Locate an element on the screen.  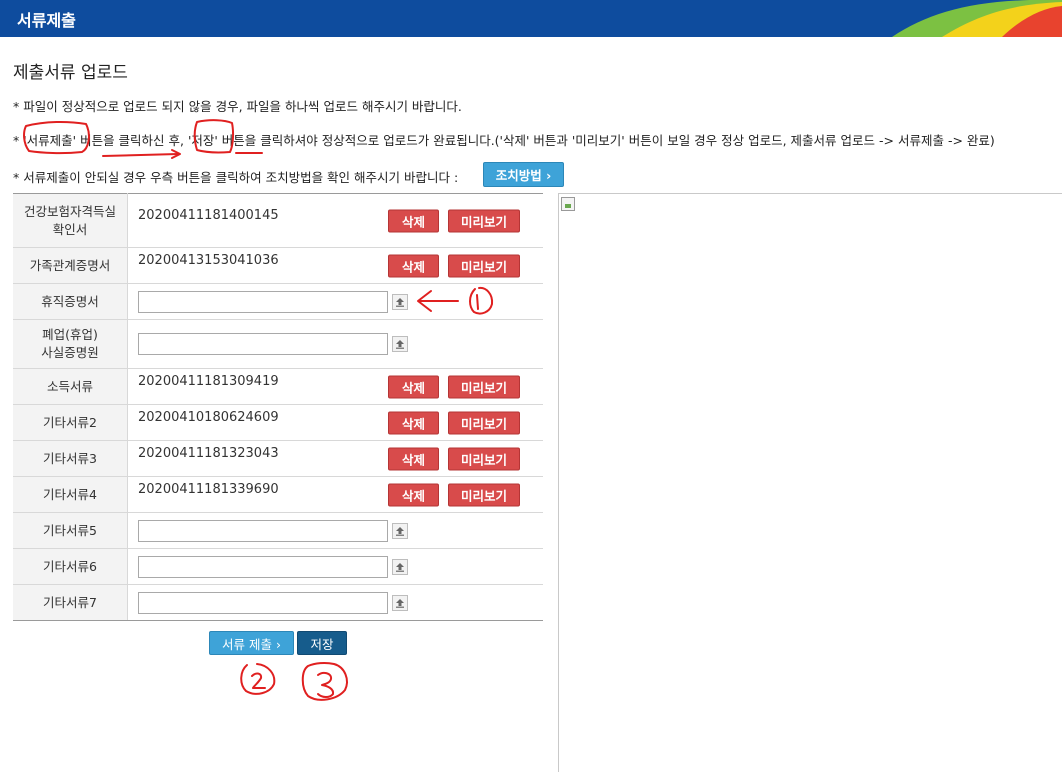
header-bar: 서류제출 is located at coordinates (531, 18).